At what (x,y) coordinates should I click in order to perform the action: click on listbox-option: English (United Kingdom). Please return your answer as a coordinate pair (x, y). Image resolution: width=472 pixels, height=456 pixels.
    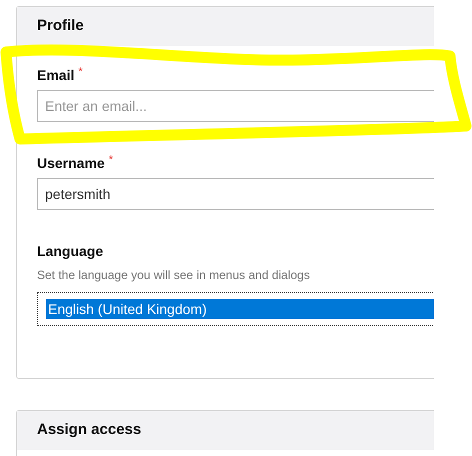
    Looking at the image, I should click on (240, 309).